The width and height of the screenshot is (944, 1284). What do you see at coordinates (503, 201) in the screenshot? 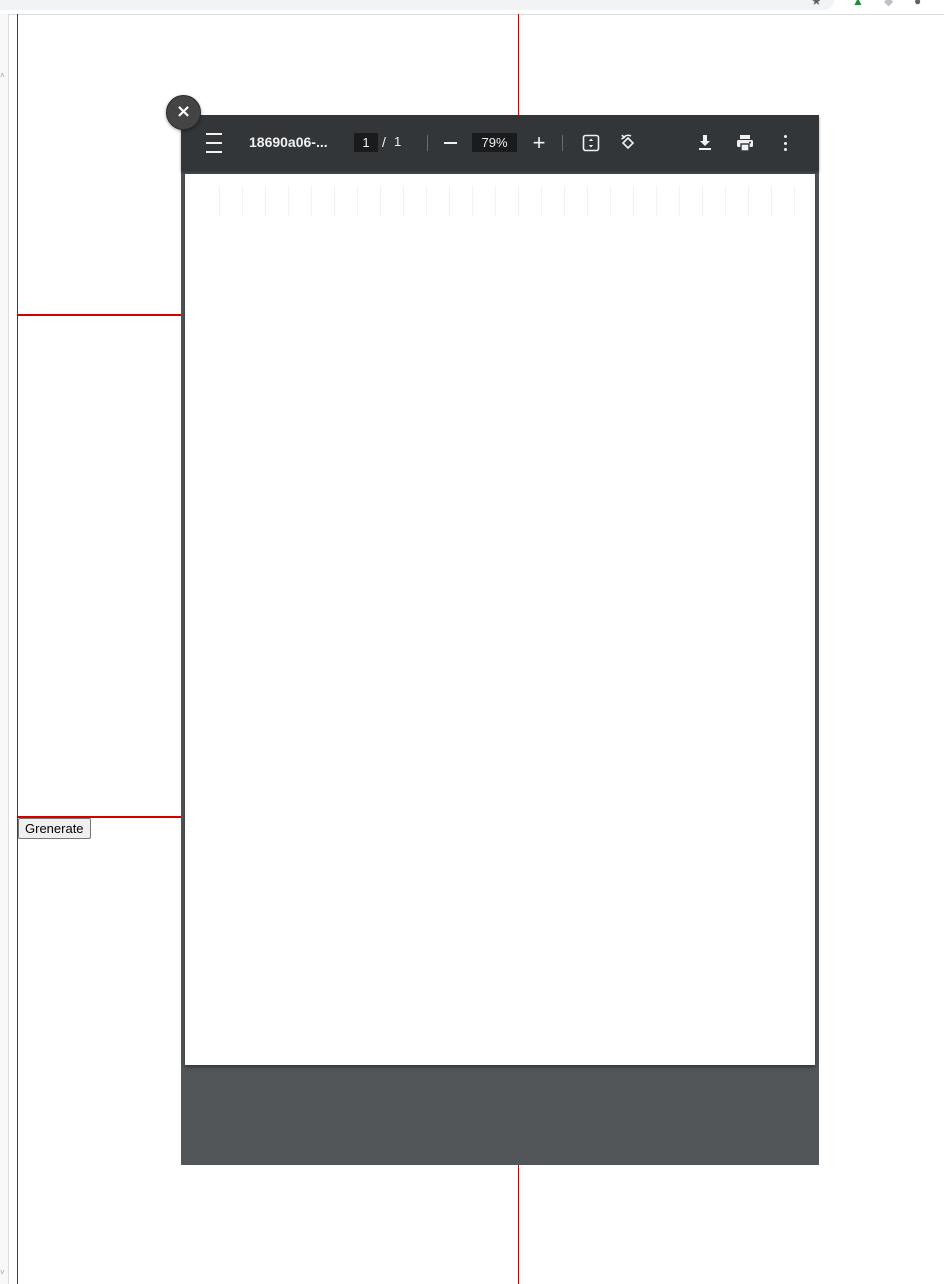
I see `faint-page-content` at bounding box center [503, 201].